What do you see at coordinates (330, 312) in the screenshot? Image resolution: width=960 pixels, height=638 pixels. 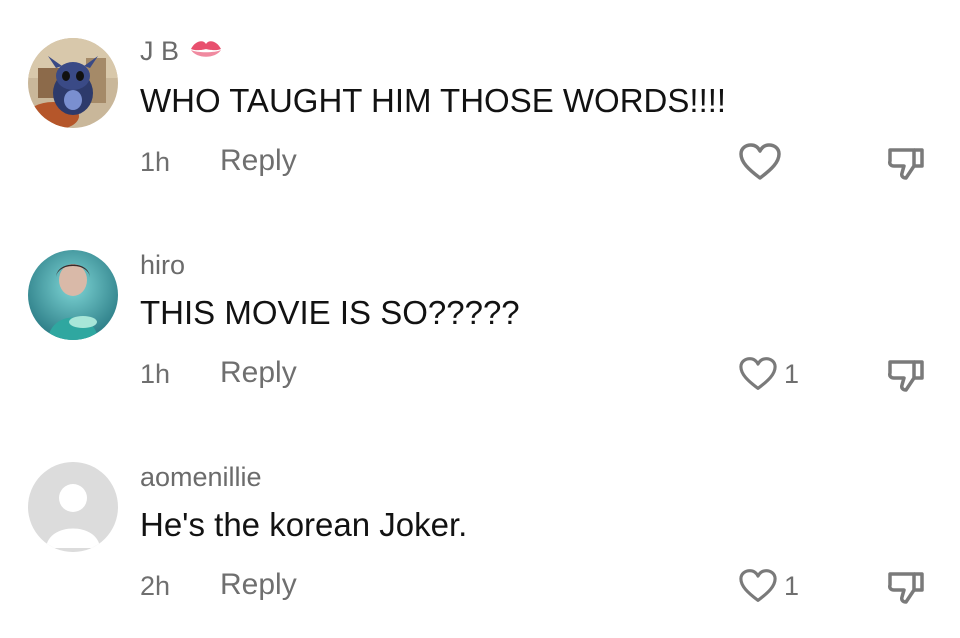 I see `comment-text: THIS MOVIE IS SO?????` at bounding box center [330, 312].